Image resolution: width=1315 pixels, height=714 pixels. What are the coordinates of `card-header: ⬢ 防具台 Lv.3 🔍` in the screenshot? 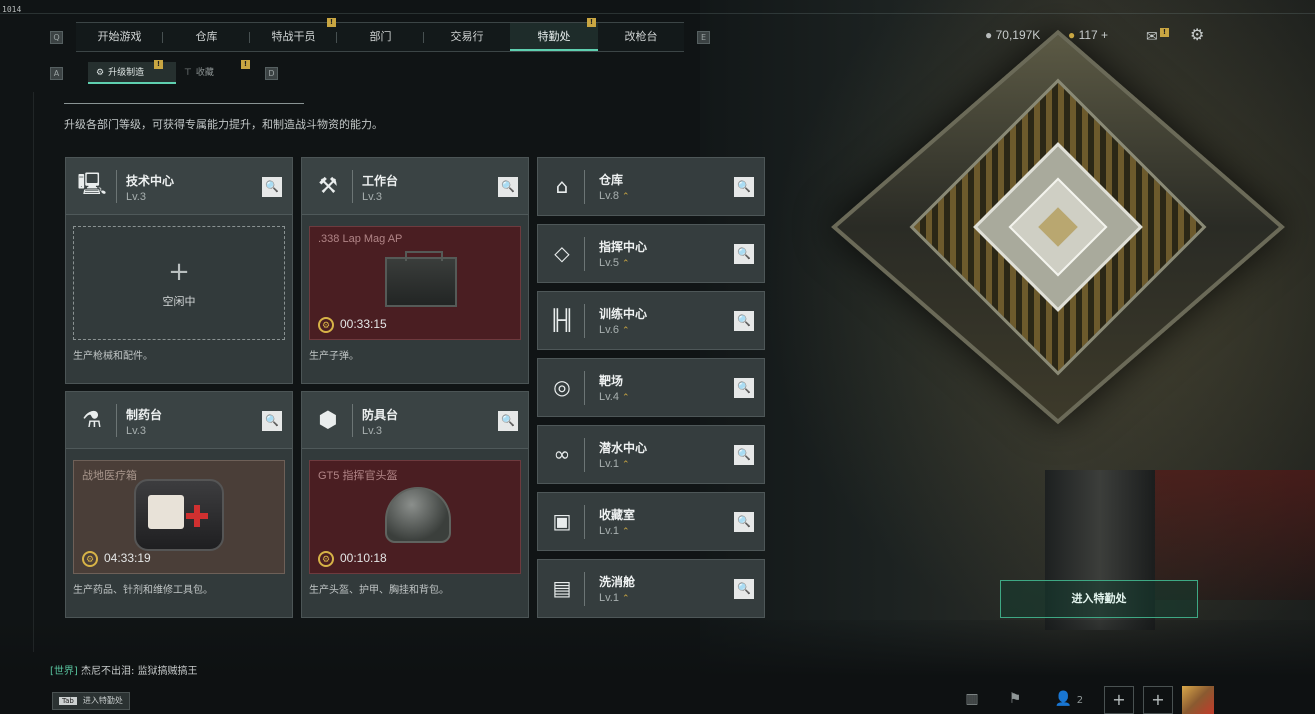 It's located at (415, 420).